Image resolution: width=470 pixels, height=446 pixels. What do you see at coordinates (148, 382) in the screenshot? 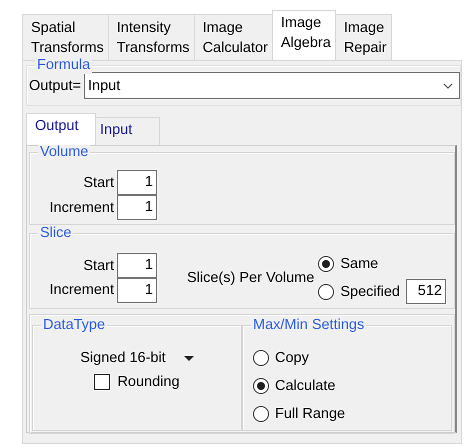
I see `checkbox-label: Rounding` at bounding box center [148, 382].